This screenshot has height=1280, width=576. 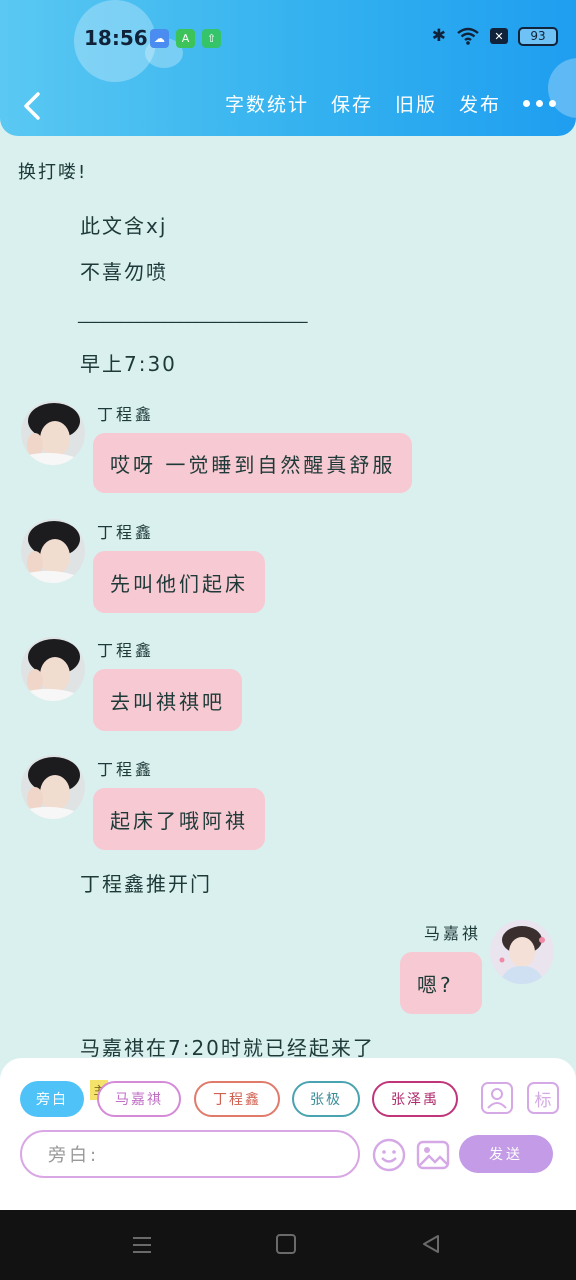 What do you see at coordinates (453, 933) in the screenshot?
I see `sender-name: 马嘉祺` at bounding box center [453, 933].